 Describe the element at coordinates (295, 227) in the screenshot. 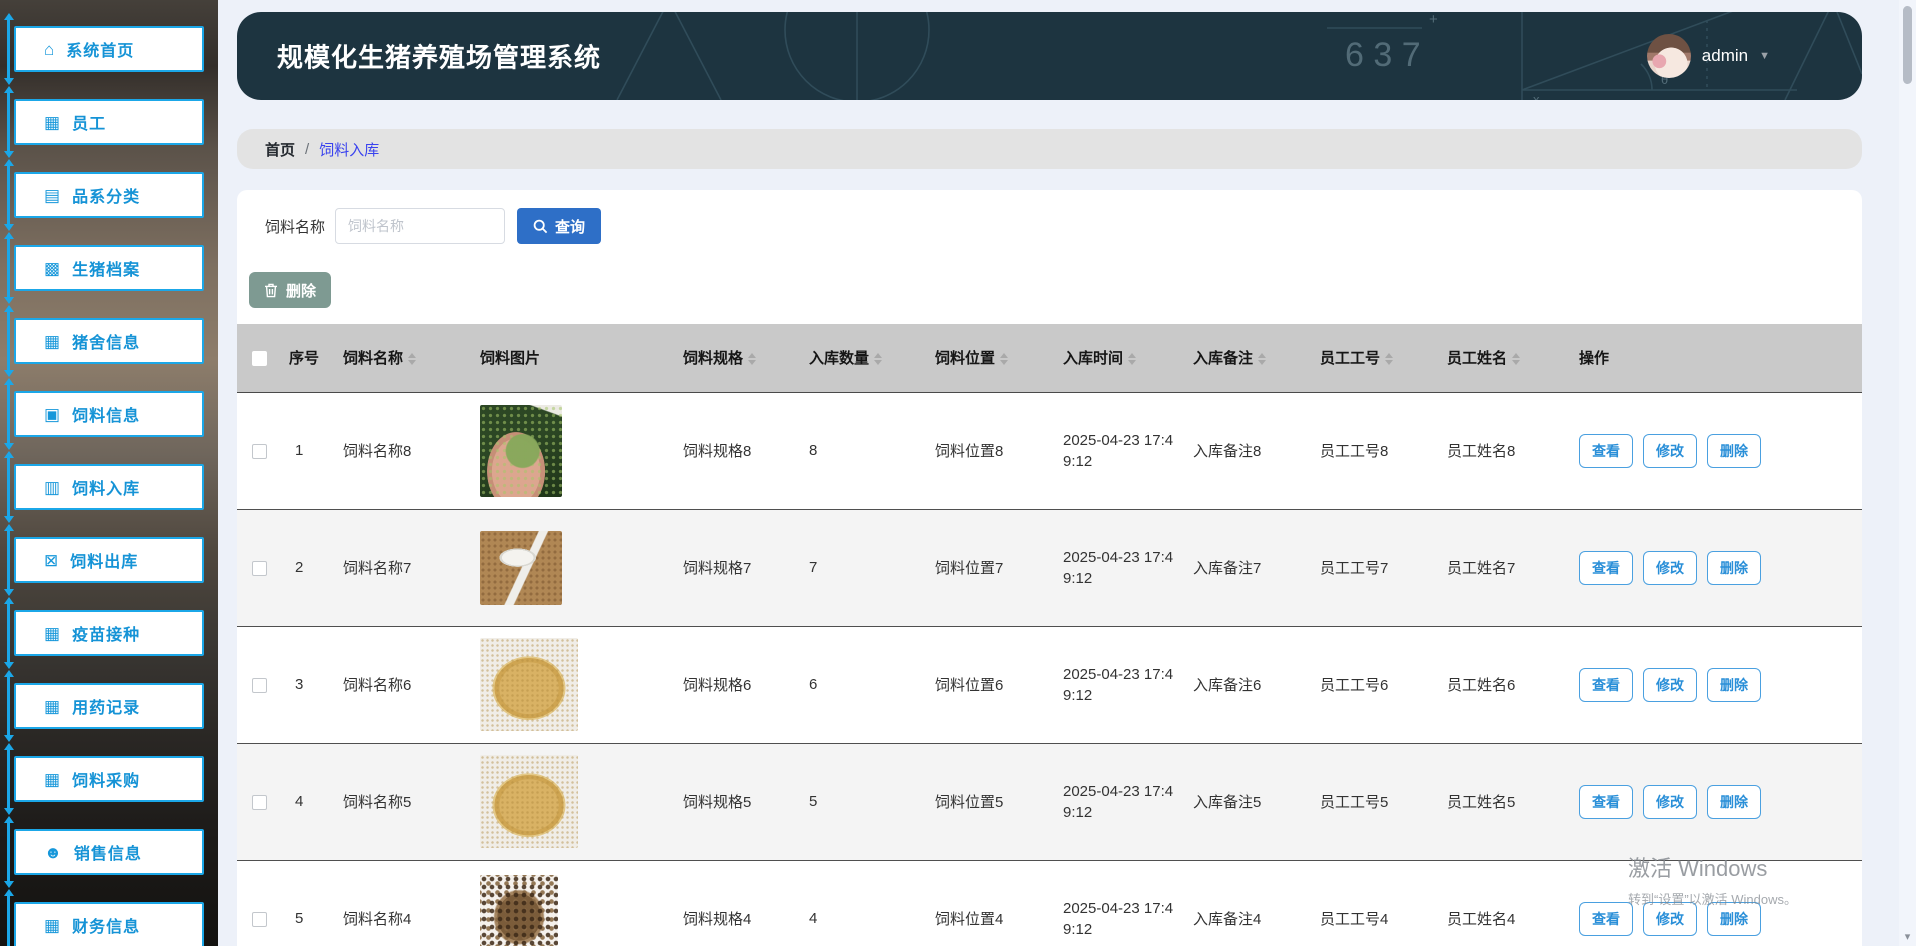

I see `search-label: 饲料名称` at that location.